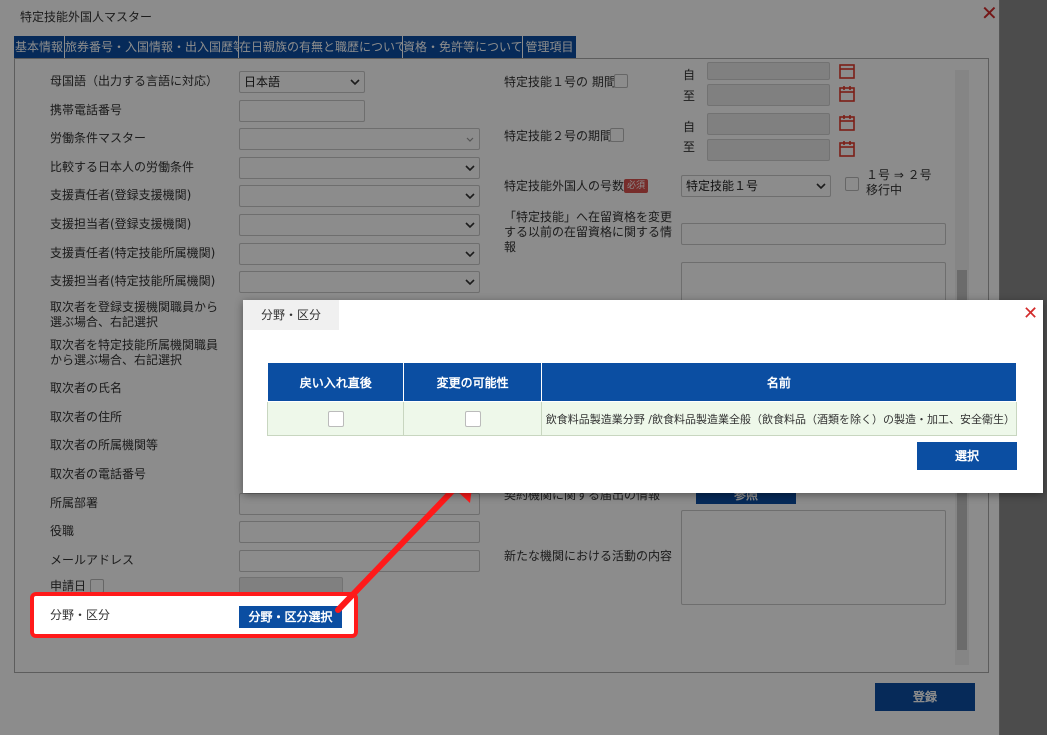  What do you see at coordinates (967, 456) in the screenshot?
I see `modal-select-button: 選択` at bounding box center [967, 456].